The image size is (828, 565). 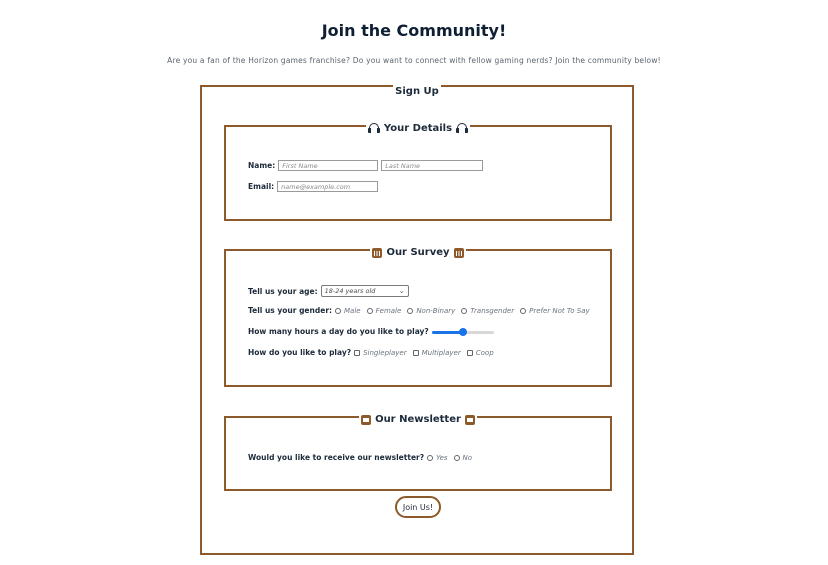 What do you see at coordinates (328, 165) in the screenshot?
I see `first-name-input: First Name` at bounding box center [328, 165].